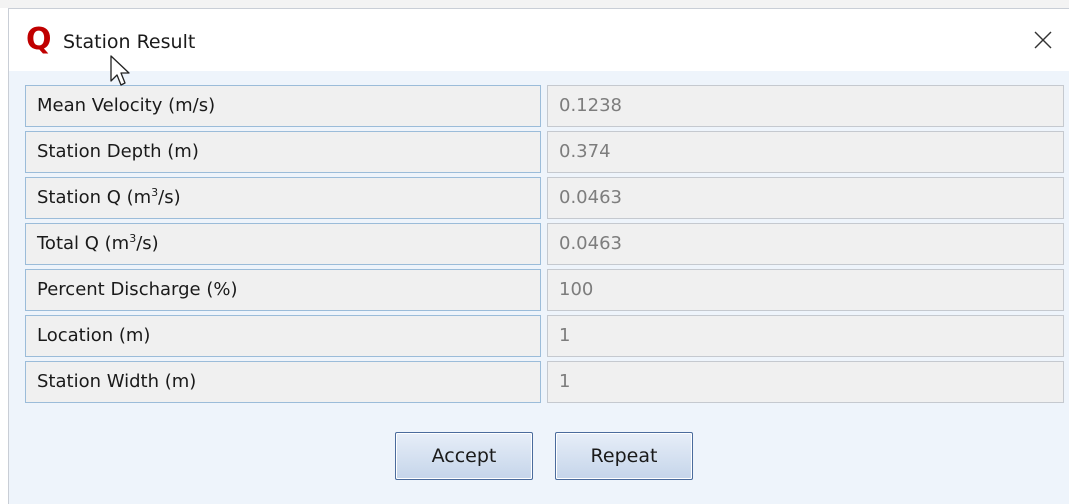 Image resolution: width=1069 pixels, height=504 pixels. What do you see at coordinates (805, 106) in the screenshot?
I see `mean-velocity-value: 0.1238` at bounding box center [805, 106].